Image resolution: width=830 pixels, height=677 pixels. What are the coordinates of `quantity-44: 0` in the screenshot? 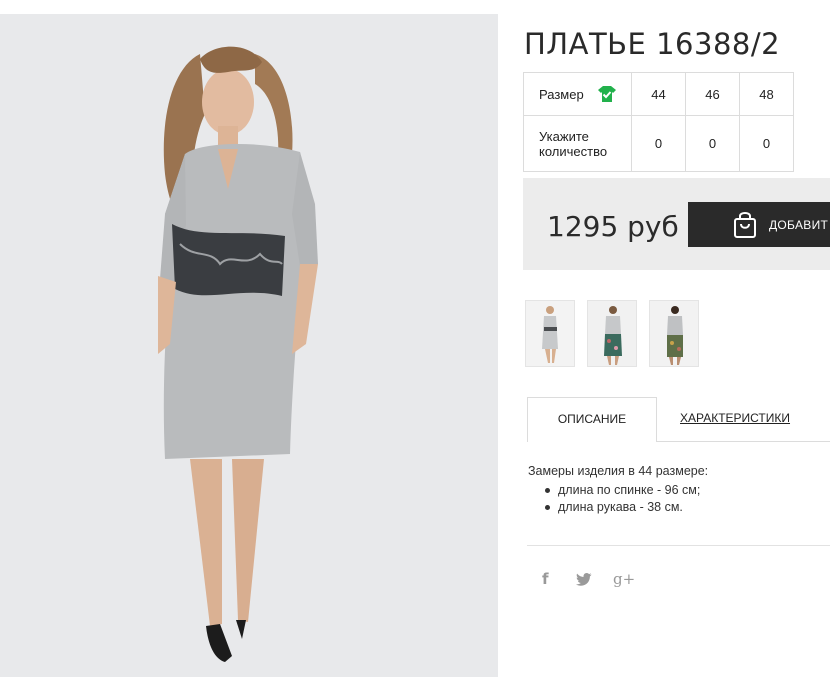 It's located at (658, 143).